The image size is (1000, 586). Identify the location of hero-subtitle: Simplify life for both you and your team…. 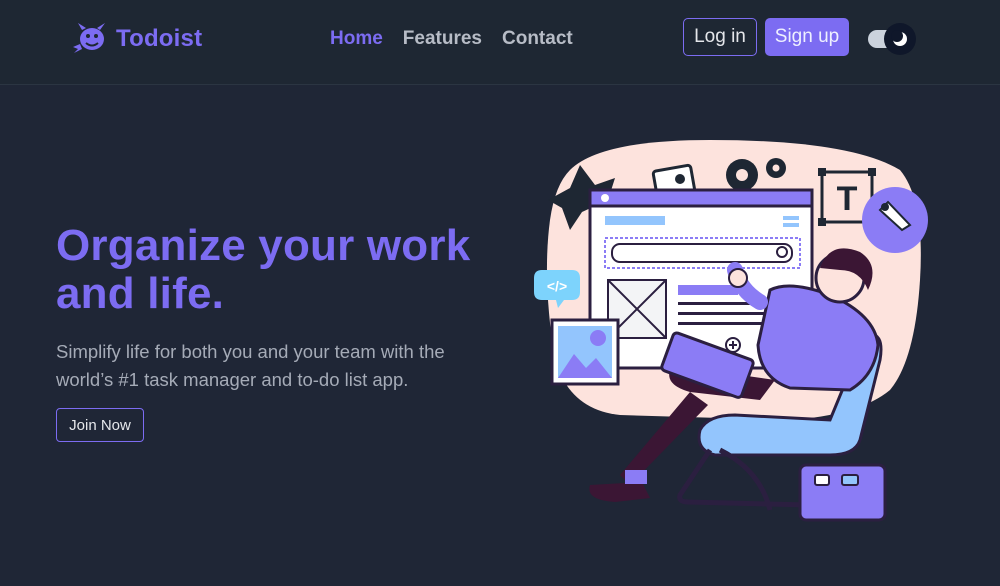
(250, 365).